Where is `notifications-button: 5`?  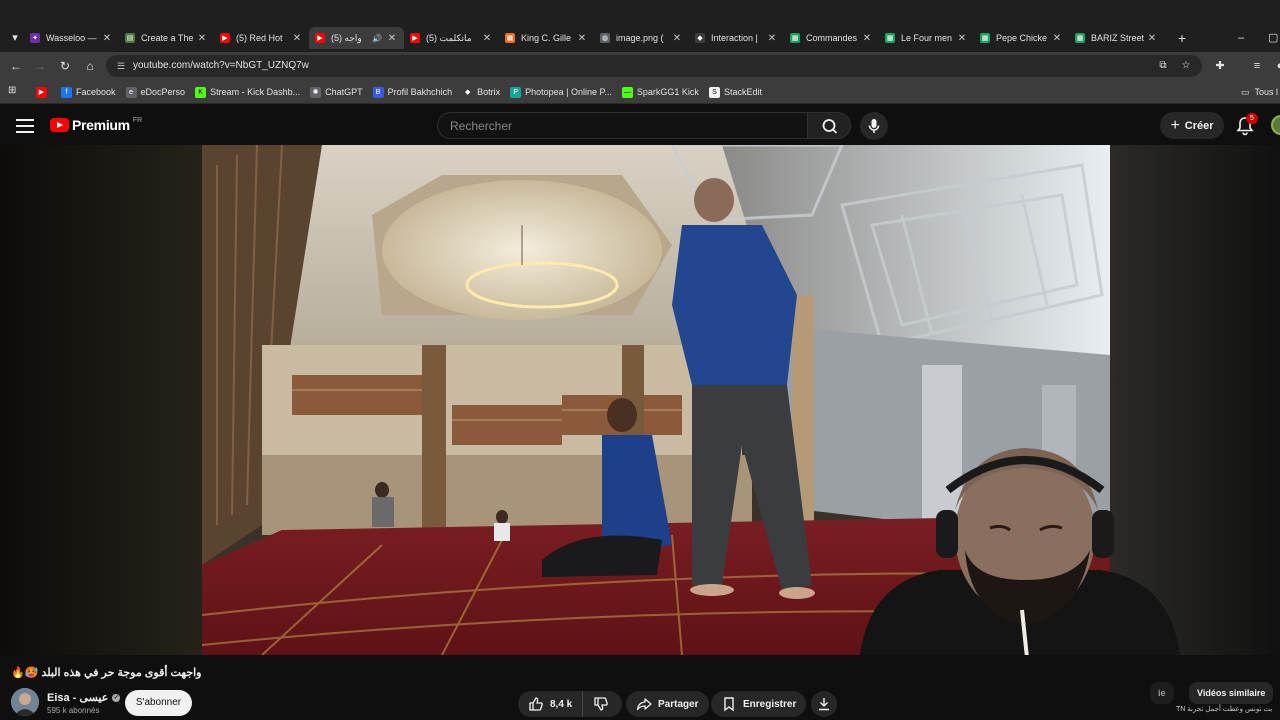
notifications-button: 5 is located at coordinates (1246, 125).